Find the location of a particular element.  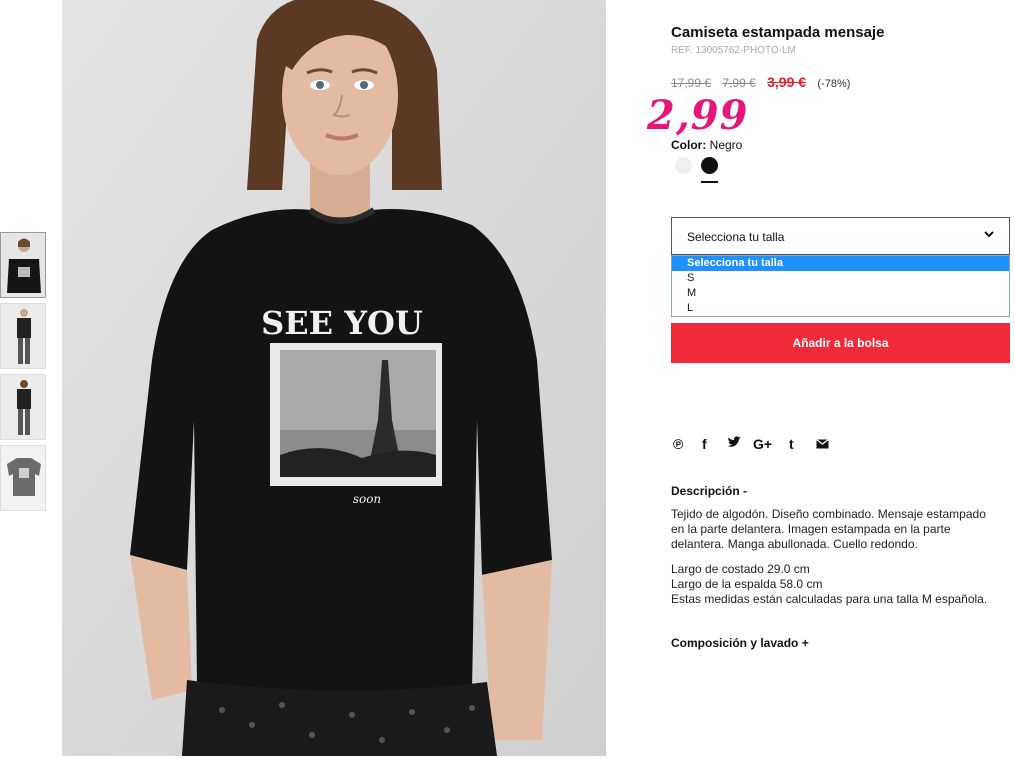

facebook-icon: f is located at coordinates (704, 444).